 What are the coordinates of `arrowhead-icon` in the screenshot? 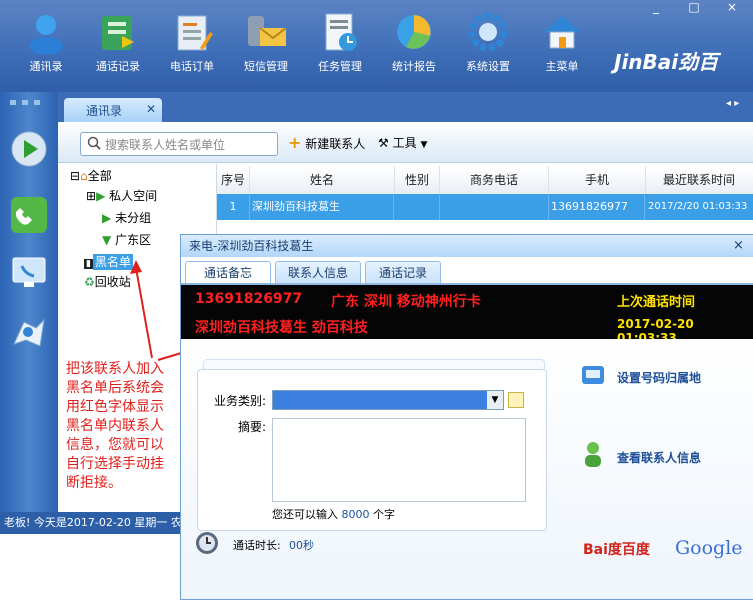 It's located at (136, 267).